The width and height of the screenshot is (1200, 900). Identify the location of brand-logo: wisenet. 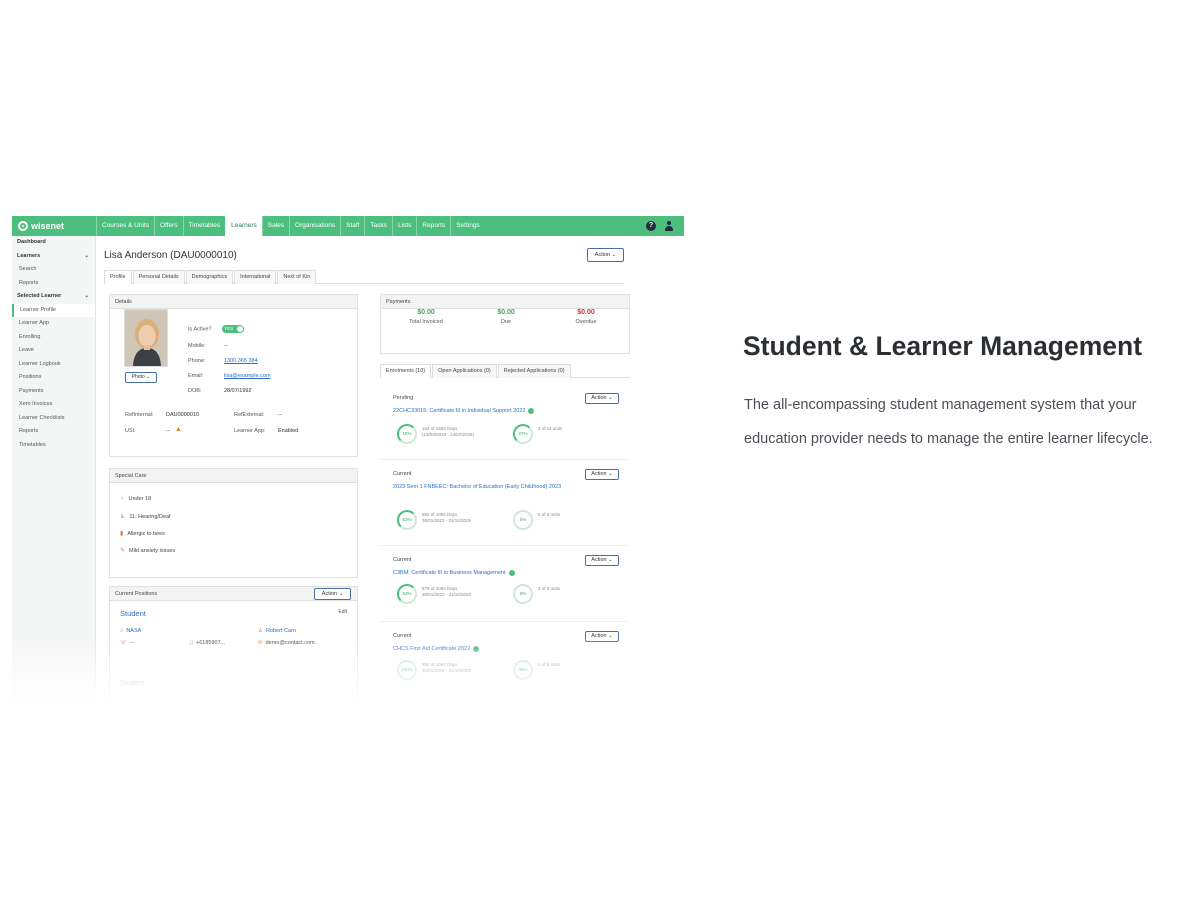
(54, 226).